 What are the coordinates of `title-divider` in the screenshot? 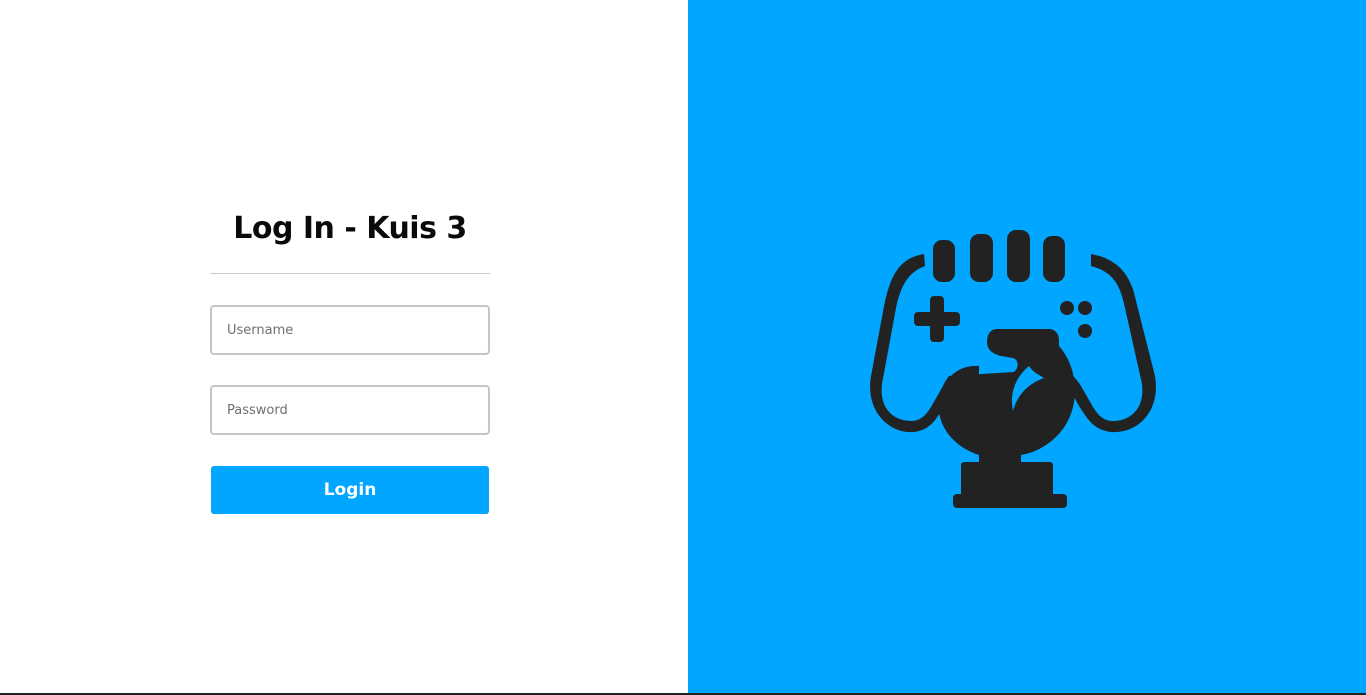 It's located at (350, 273).